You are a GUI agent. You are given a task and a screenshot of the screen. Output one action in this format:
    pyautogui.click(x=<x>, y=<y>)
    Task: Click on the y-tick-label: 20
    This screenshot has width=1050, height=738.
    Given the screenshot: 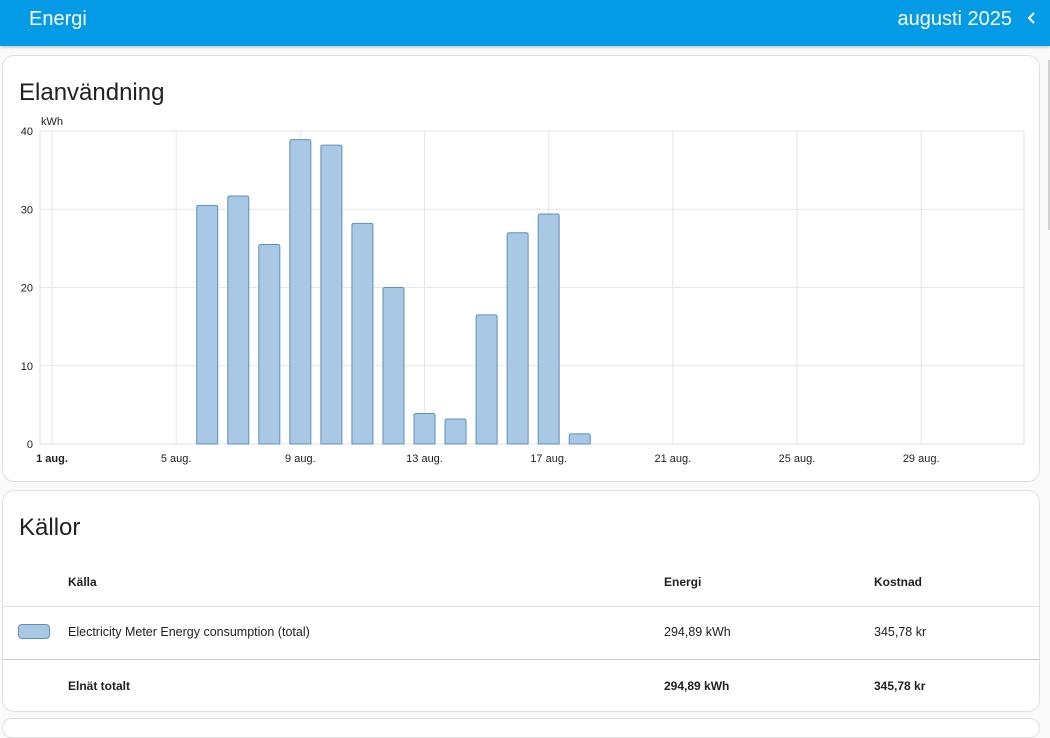 What is the action you would take?
    pyautogui.click(x=27, y=289)
    